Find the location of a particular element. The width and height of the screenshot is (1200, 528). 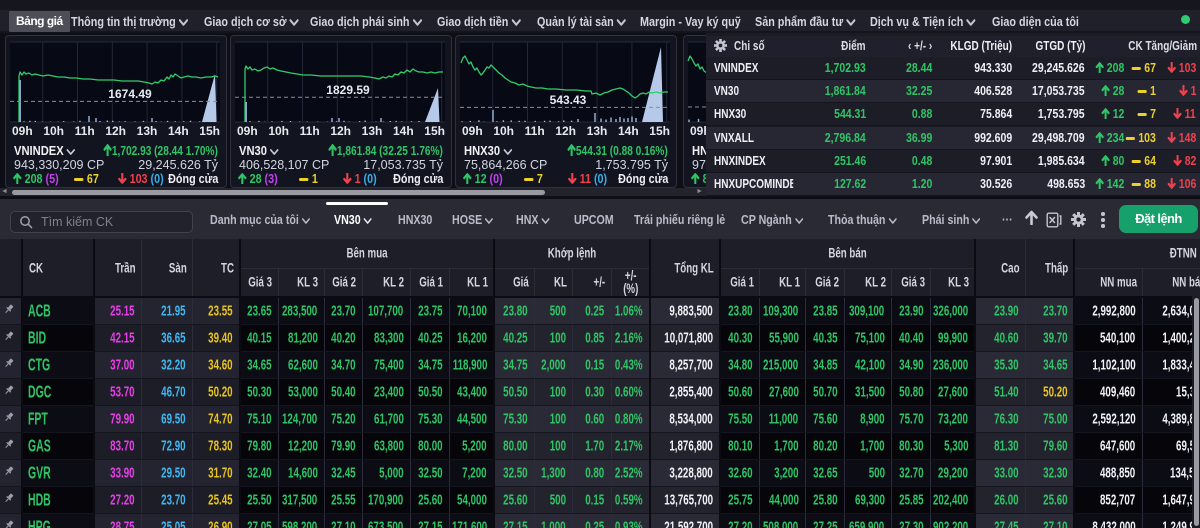

svg-text: 543.43 is located at coordinates (568, 100).